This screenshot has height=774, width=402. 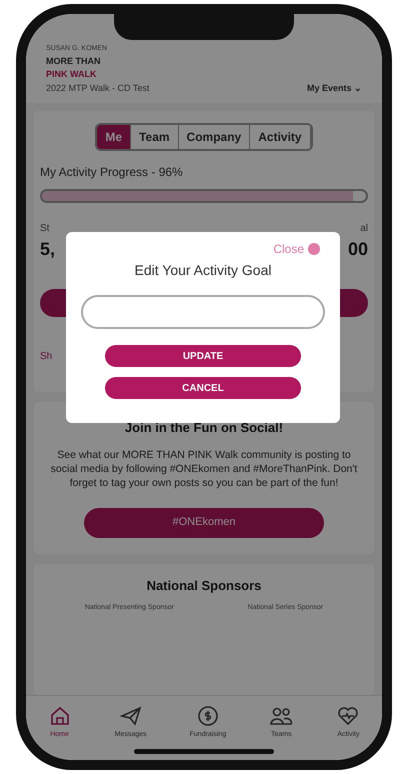 What do you see at coordinates (358, 249) in the screenshot?
I see `stat-value: 00` at bounding box center [358, 249].